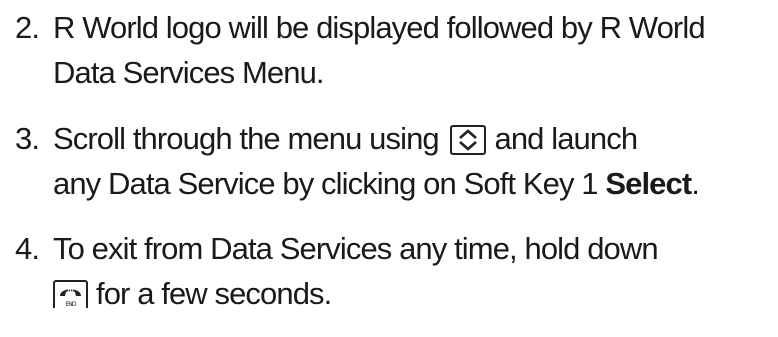  I want to click on step-text-line2: END for a few seconds., so click(395, 293).